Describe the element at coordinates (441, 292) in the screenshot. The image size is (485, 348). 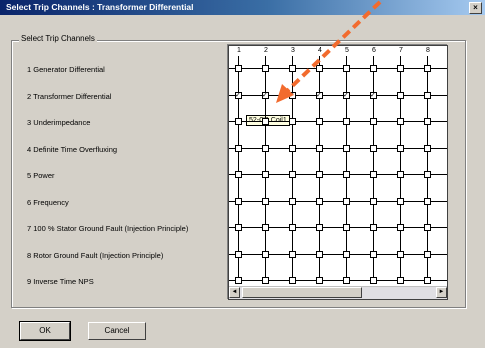
I see `scroll-right-icon: ►` at that location.